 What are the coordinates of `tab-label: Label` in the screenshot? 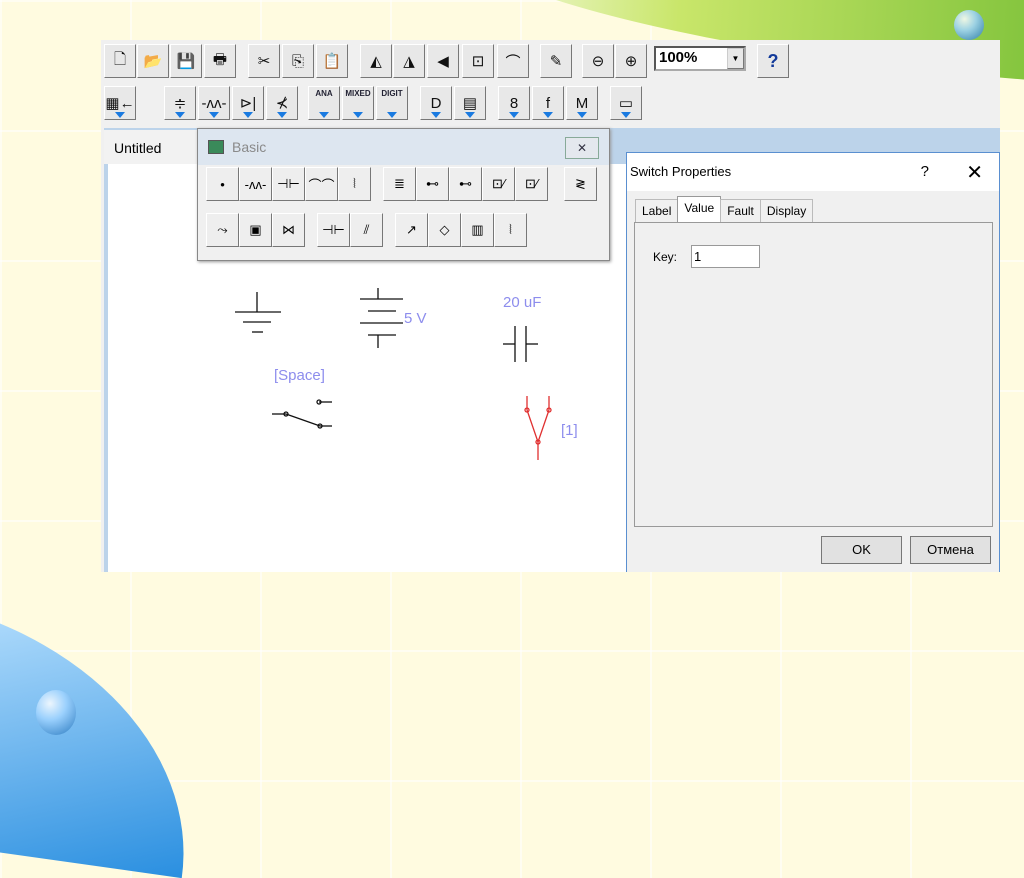 It's located at (657, 210).